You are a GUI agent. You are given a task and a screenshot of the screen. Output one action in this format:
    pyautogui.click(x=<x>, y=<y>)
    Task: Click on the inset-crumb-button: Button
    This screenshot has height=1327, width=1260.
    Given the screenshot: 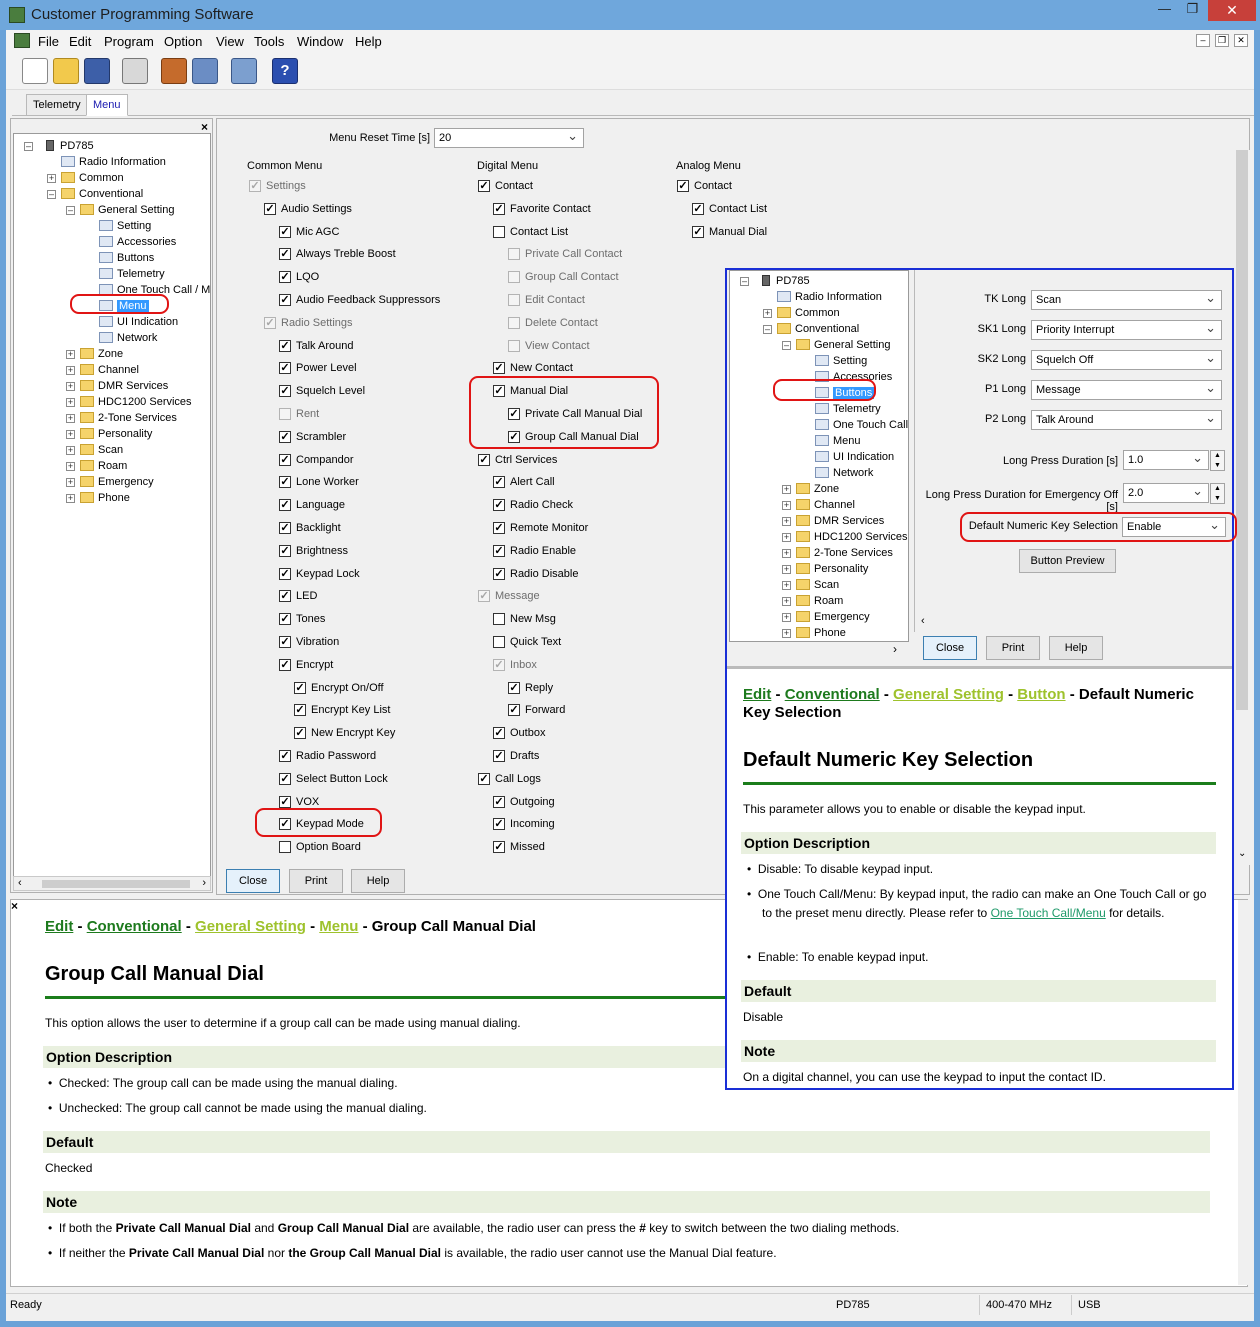 What is the action you would take?
    pyautogui.click(x=1041, y=694)
    